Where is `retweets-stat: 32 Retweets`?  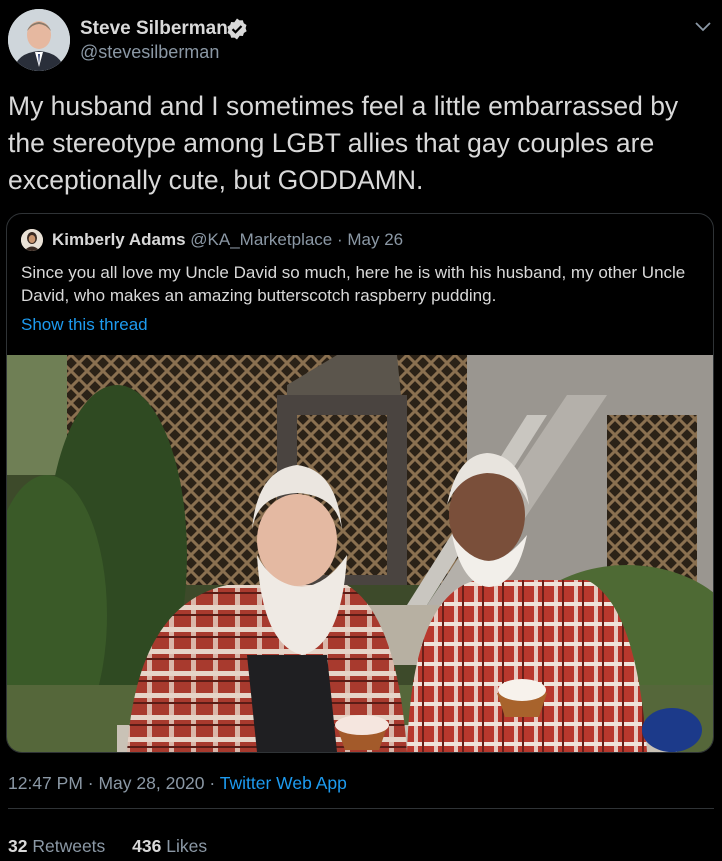 retweets-stat: 32 Retweets is located at coordinates (56, 846).